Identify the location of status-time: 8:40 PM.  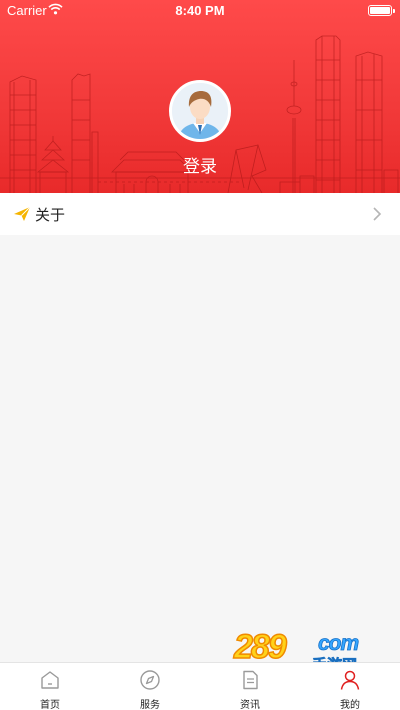
(200, 10).